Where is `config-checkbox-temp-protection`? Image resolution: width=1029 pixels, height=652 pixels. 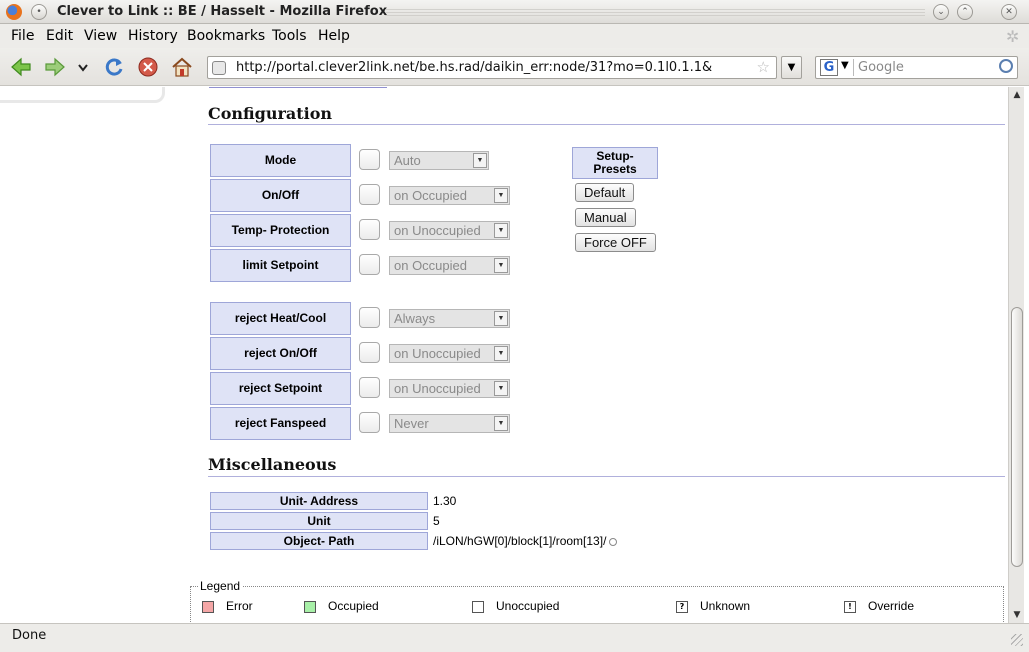
config-checkbox-temp-protection is located at coordinates (369, 229).